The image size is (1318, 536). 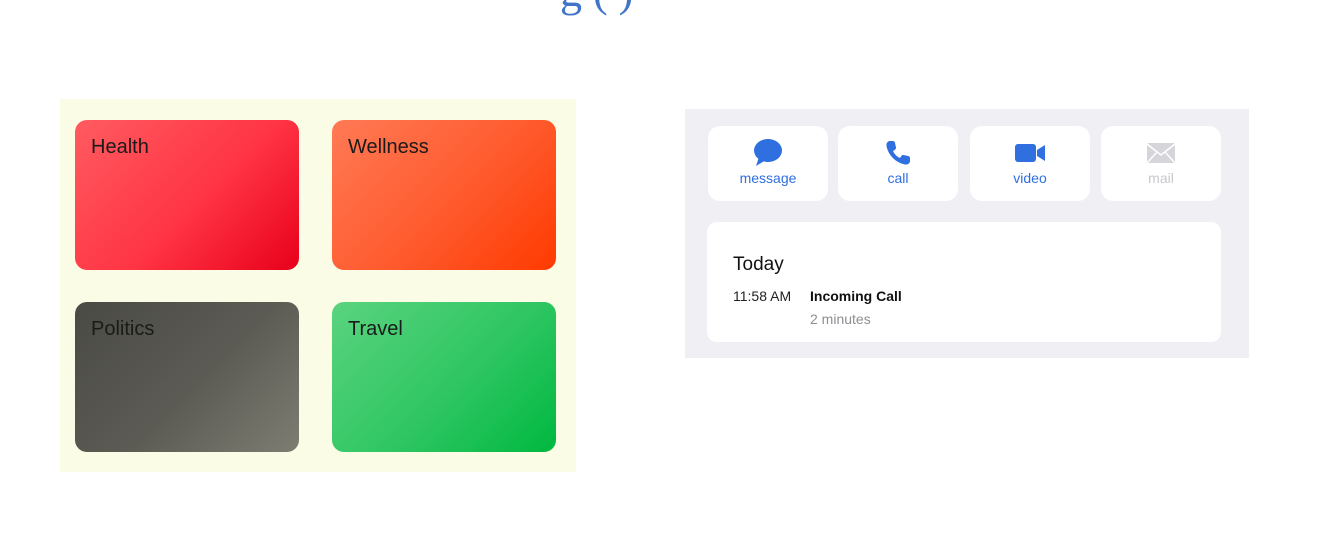 I want to click on category-tile-travel: Travel, so click(x=444, y=377).